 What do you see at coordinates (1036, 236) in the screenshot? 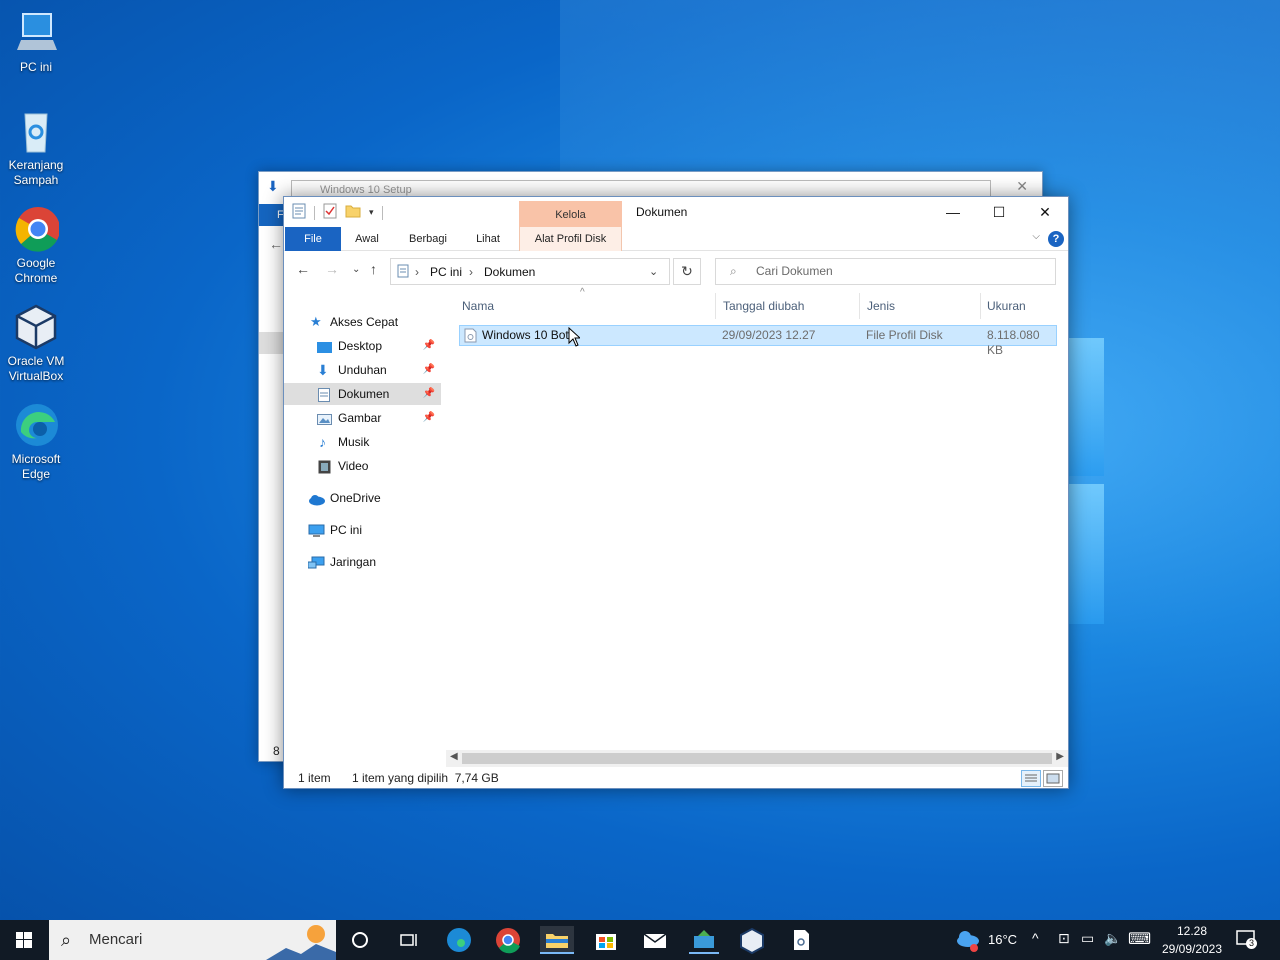
I see `expand-ribbon-icon: ⌵` at bounding box center [1036, 236].